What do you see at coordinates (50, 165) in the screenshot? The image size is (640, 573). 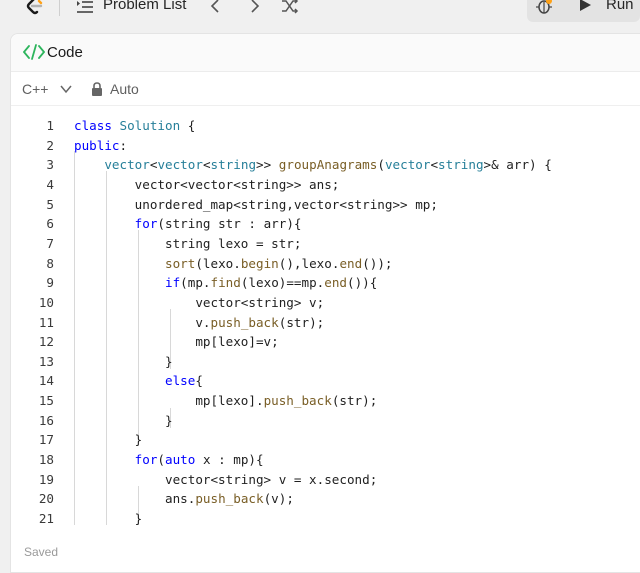 I see `line-number: 3` at bounding box center [50, 165].